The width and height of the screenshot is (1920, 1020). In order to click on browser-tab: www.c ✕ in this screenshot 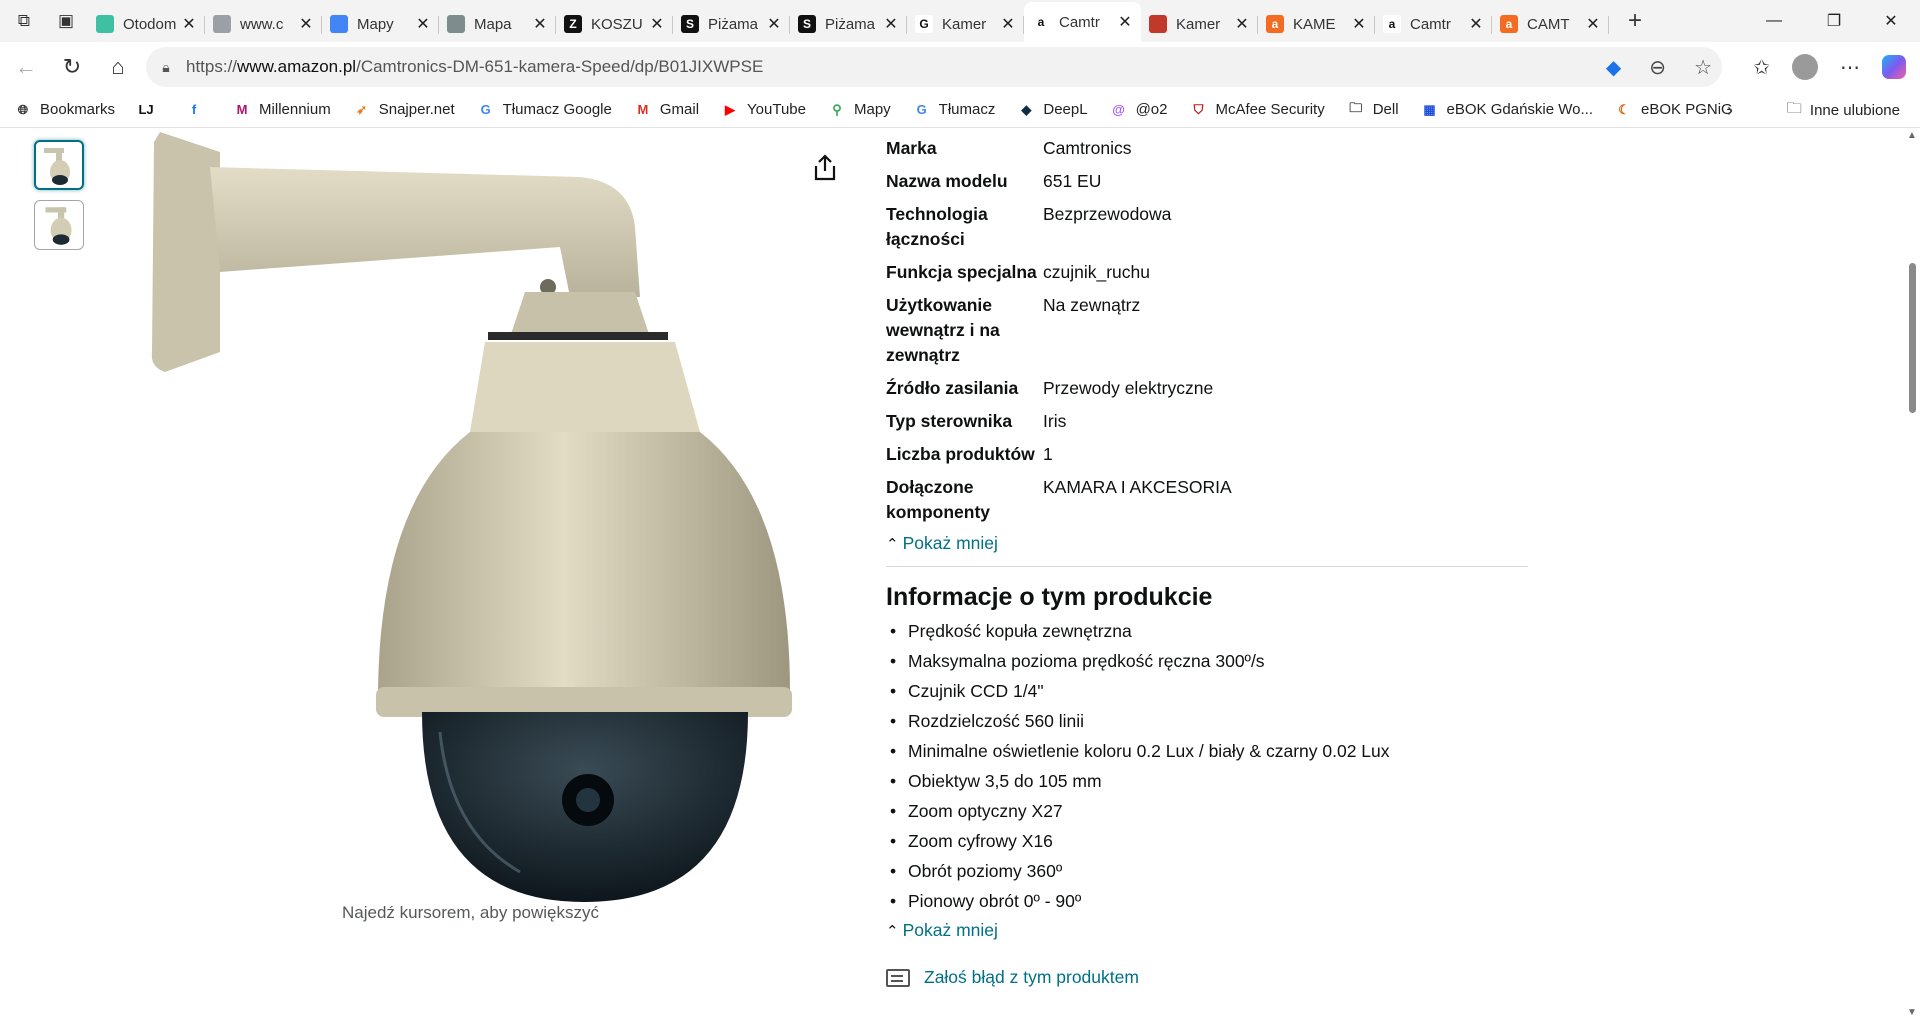, I will do `click(263, 24)`.